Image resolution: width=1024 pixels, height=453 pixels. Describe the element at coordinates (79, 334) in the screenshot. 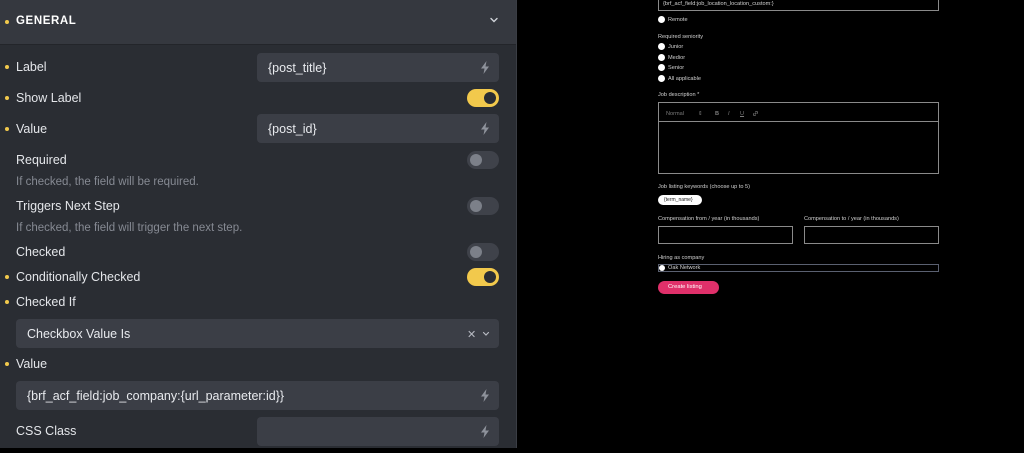

I see `checked-if-selected-value: Checkbox Value Is` at that location.